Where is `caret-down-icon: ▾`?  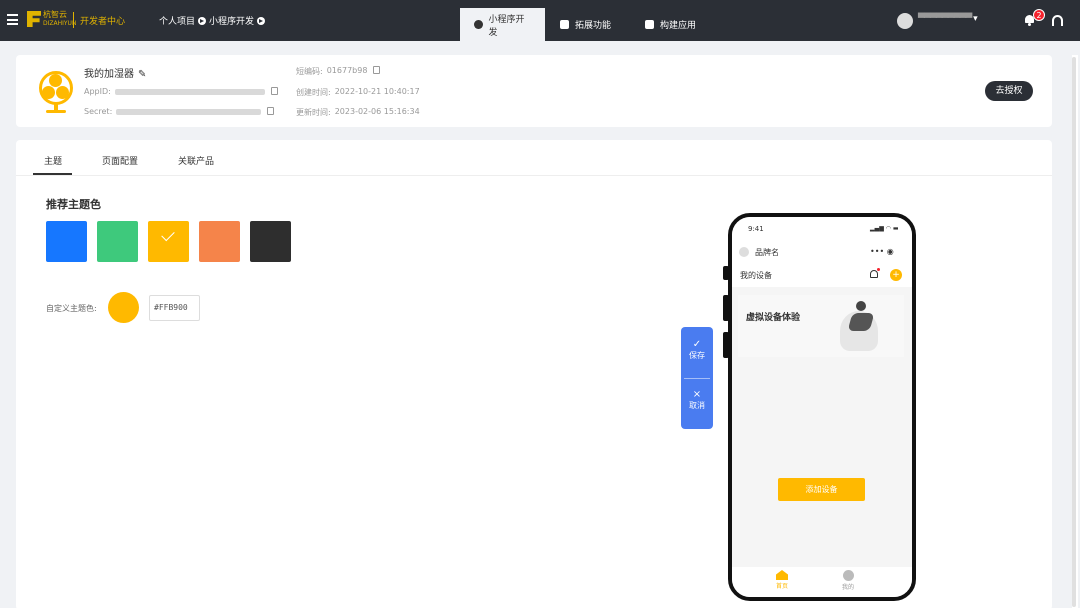
caret-down-icon: ▾ is located at coordinates (975, 19).